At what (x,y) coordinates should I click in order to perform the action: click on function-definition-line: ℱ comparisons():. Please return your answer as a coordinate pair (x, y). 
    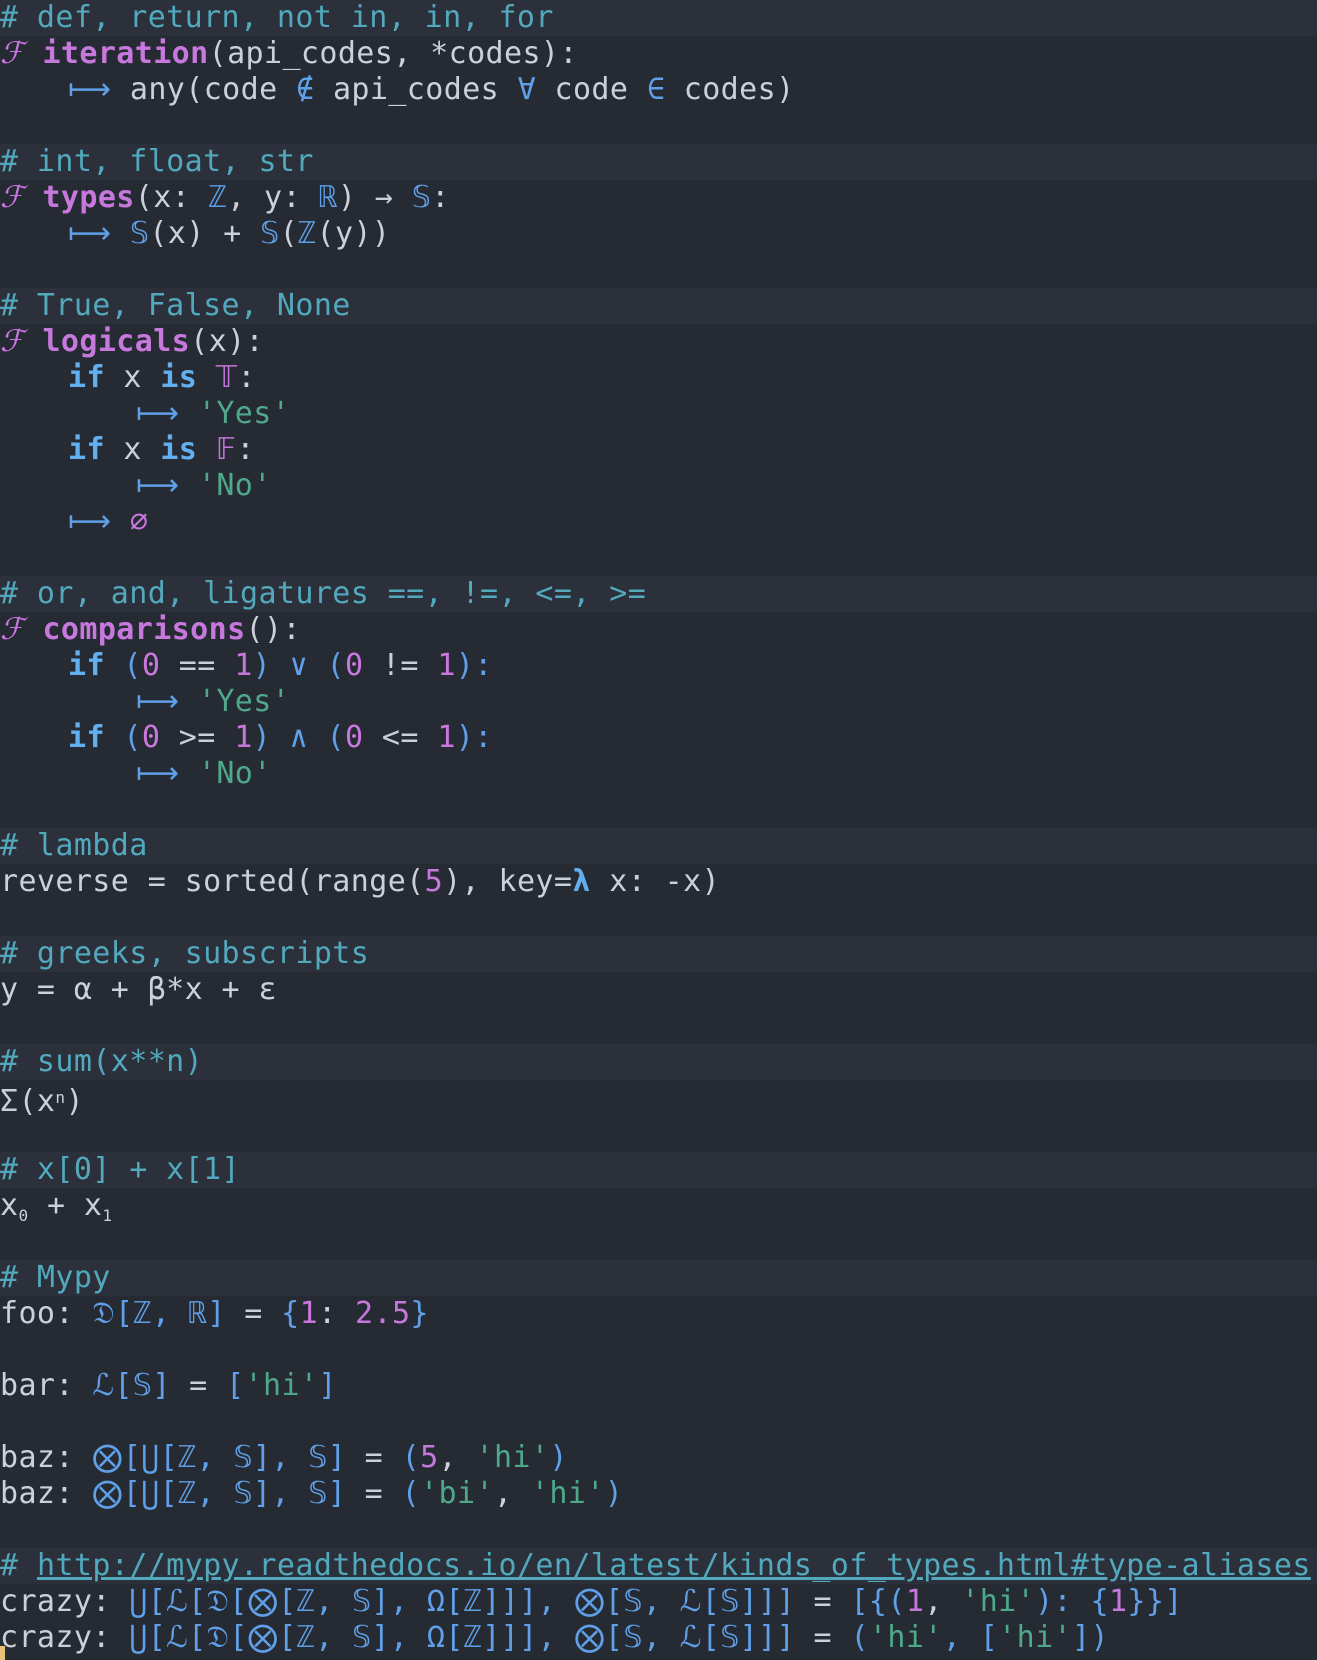
    Looking at the image, I should click on (150, 629).